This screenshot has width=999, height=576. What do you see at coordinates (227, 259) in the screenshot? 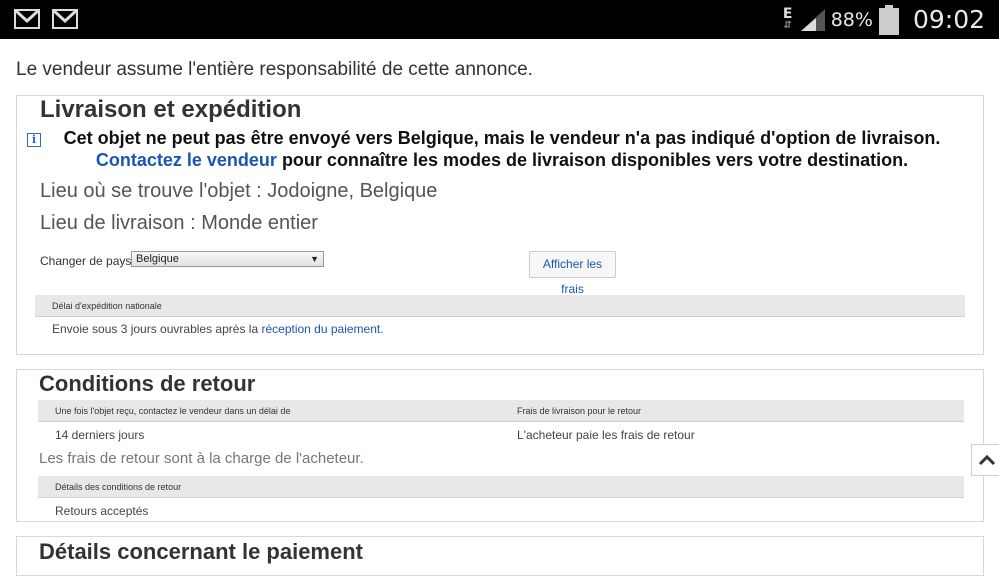
I see `country-select: Belgique ▼` at bounding box center [227, 259].